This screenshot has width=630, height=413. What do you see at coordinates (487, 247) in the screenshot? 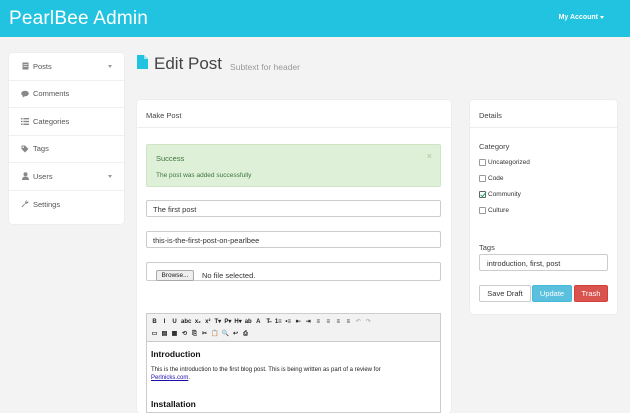
I see `tags-label: Tags` at bounding box center [487, 247].